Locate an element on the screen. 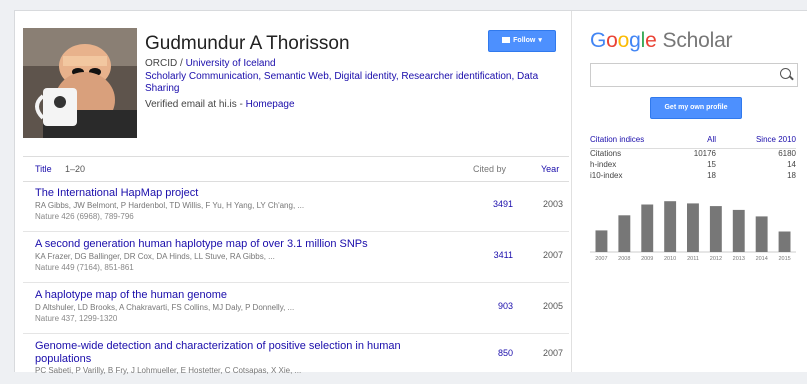 This screenshot has height=384, width=807. publication-year: 2003 is located at coordinates (553, 204).